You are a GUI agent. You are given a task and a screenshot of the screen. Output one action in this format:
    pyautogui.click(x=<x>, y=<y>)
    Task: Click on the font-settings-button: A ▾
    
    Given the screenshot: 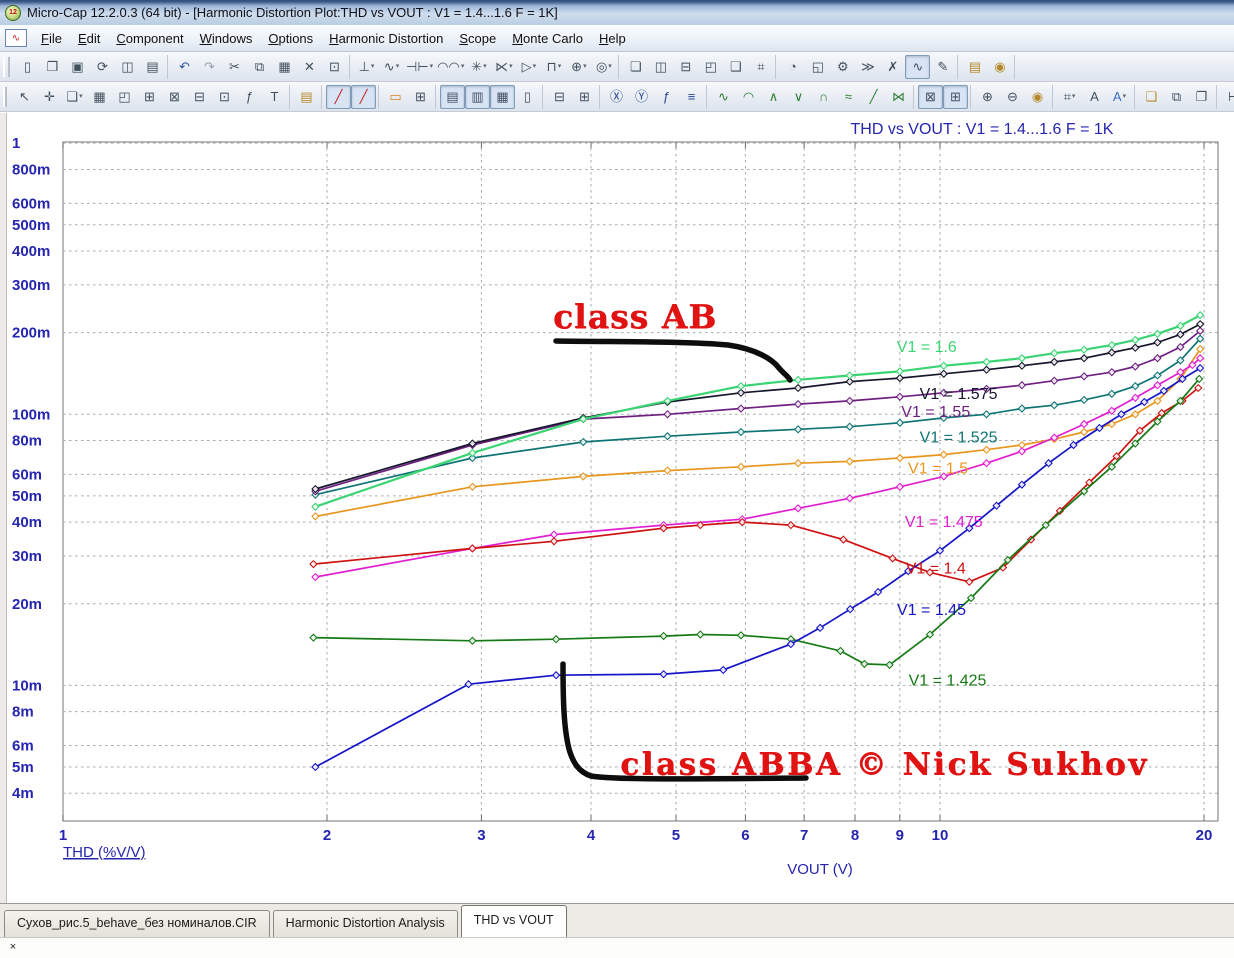 What is the action you would take?
    pyautogui.click(x=1119, y=97)
    